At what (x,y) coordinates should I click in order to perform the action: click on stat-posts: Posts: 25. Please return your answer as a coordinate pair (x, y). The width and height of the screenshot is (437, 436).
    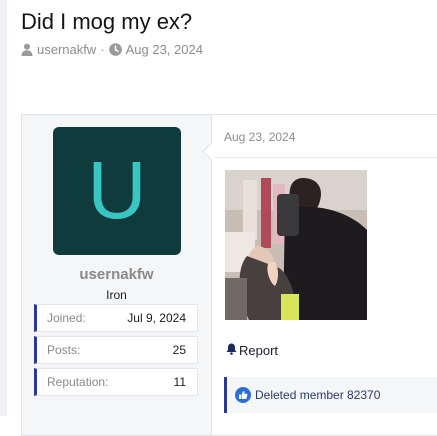
    Looking at the image, I should click on (116, 350).